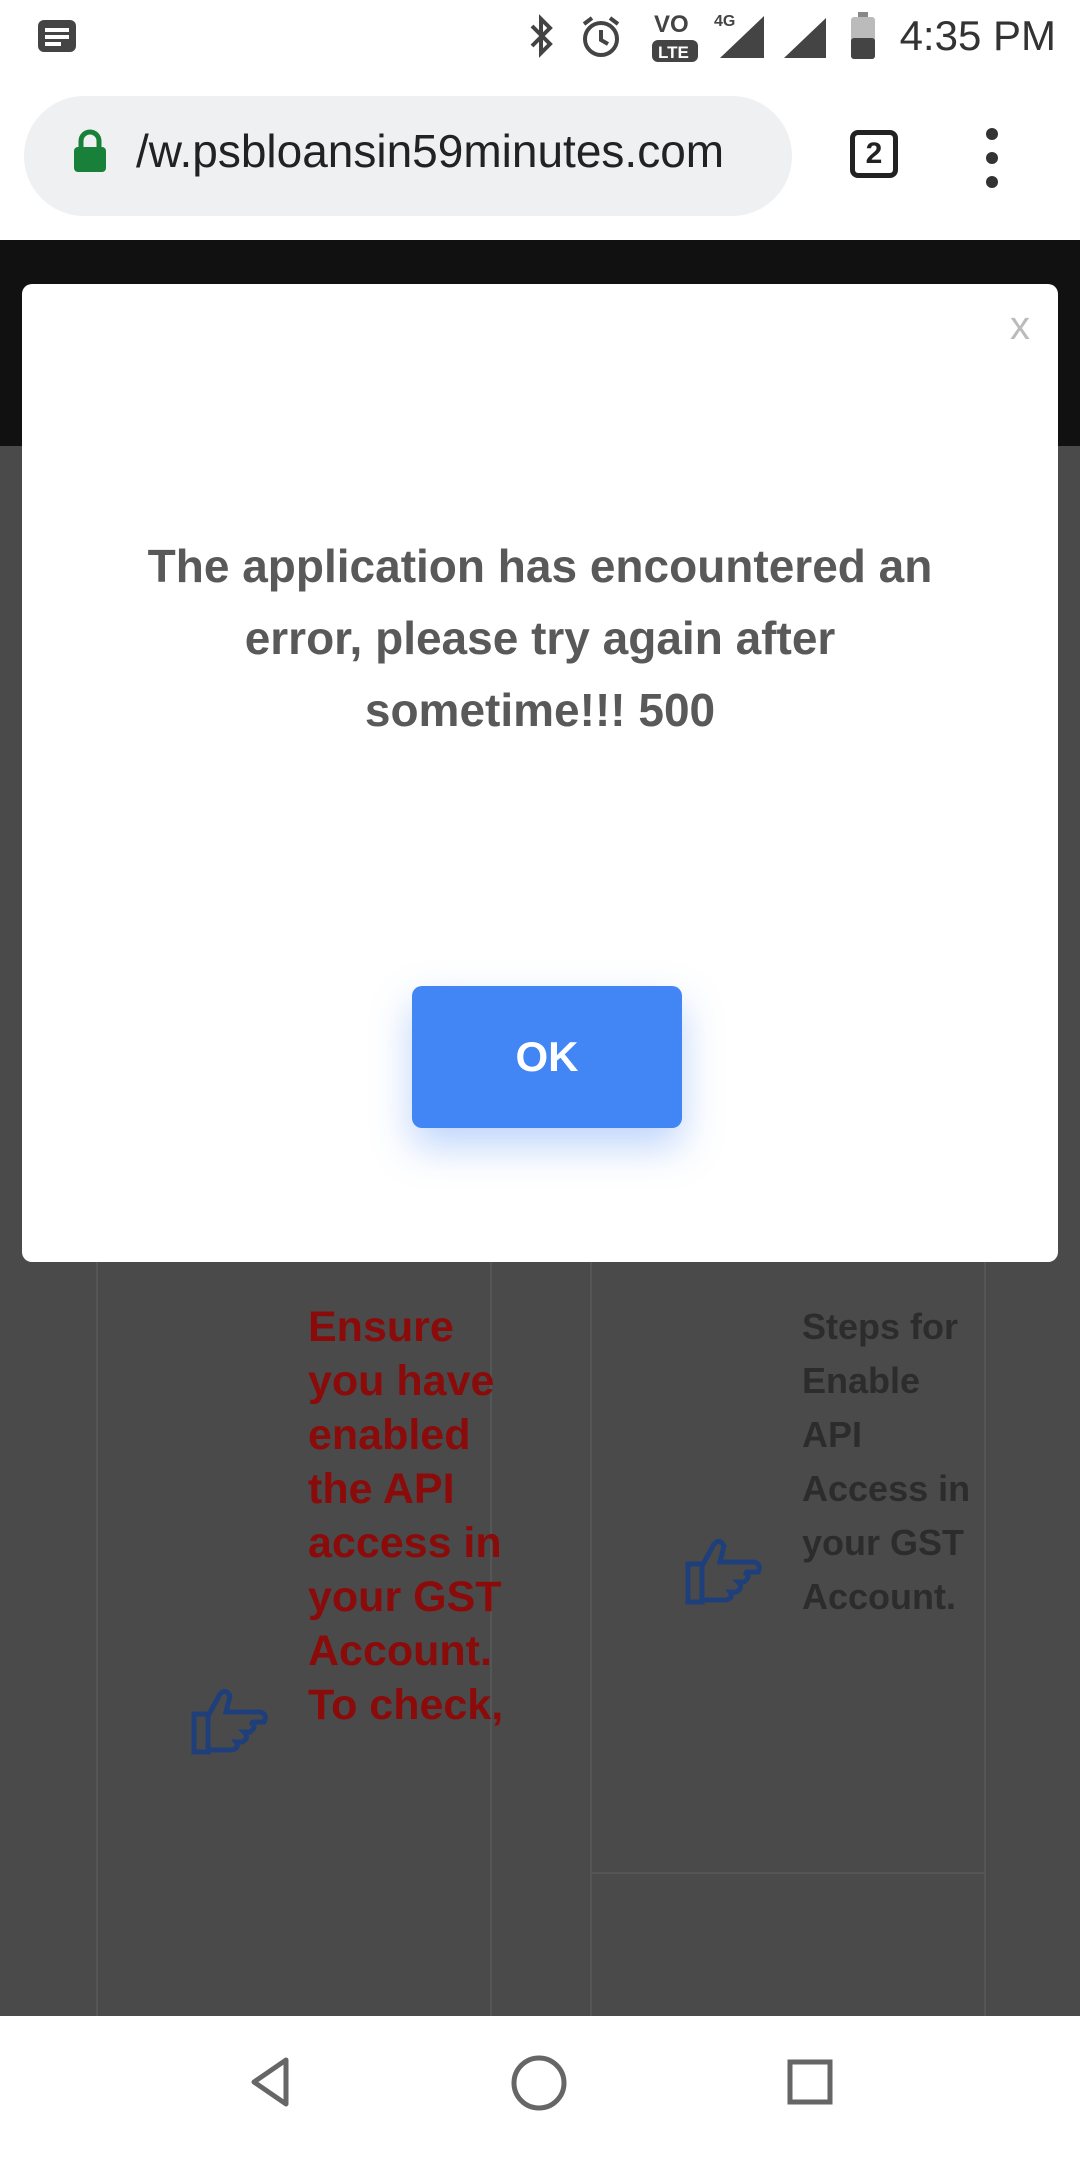 The image size is (1080, 2160). I want to click on svg-text: VO, so click(671, 24).